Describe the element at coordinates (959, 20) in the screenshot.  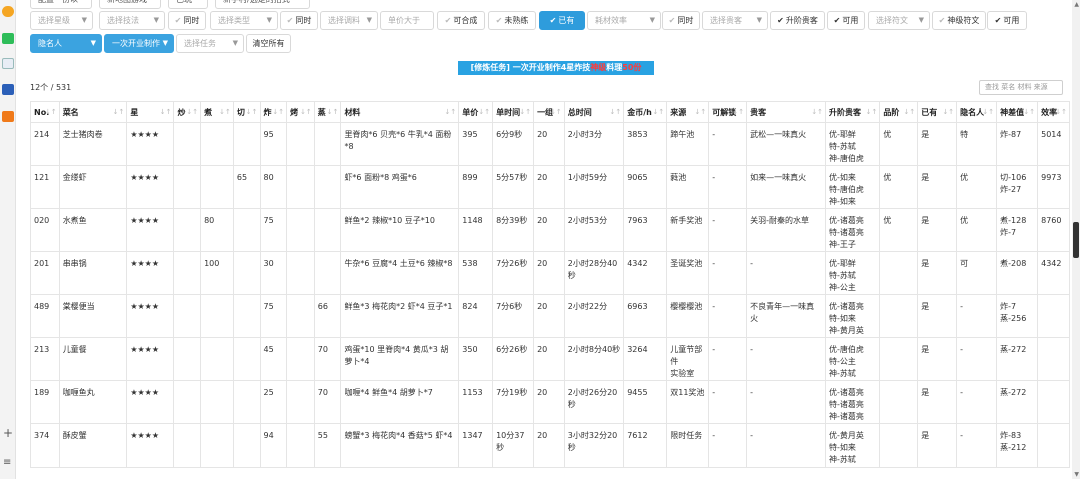
I see `divine-rune-toggle: ✔ 神级符文` at that location.